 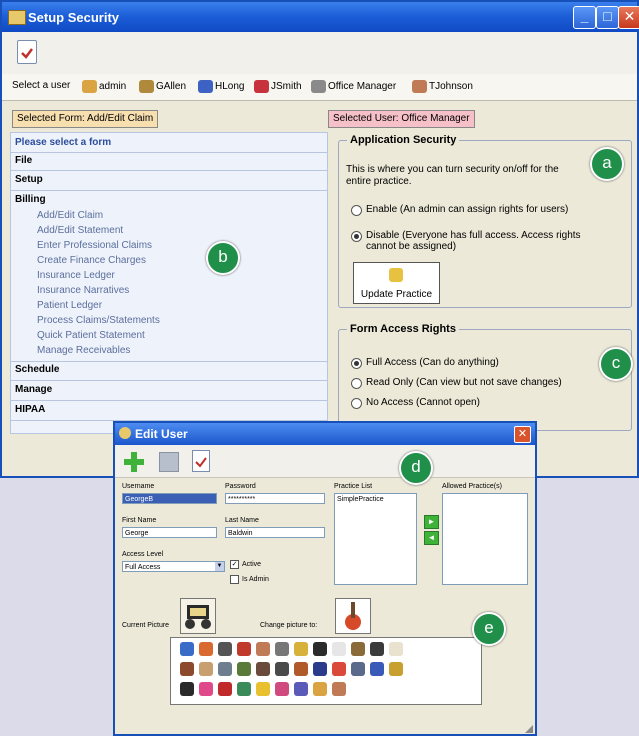 What do you see at coordinates (37, 369) in the screenshot?
I see `form-section-schedule: Schedule` at bounding box center [37, 369].